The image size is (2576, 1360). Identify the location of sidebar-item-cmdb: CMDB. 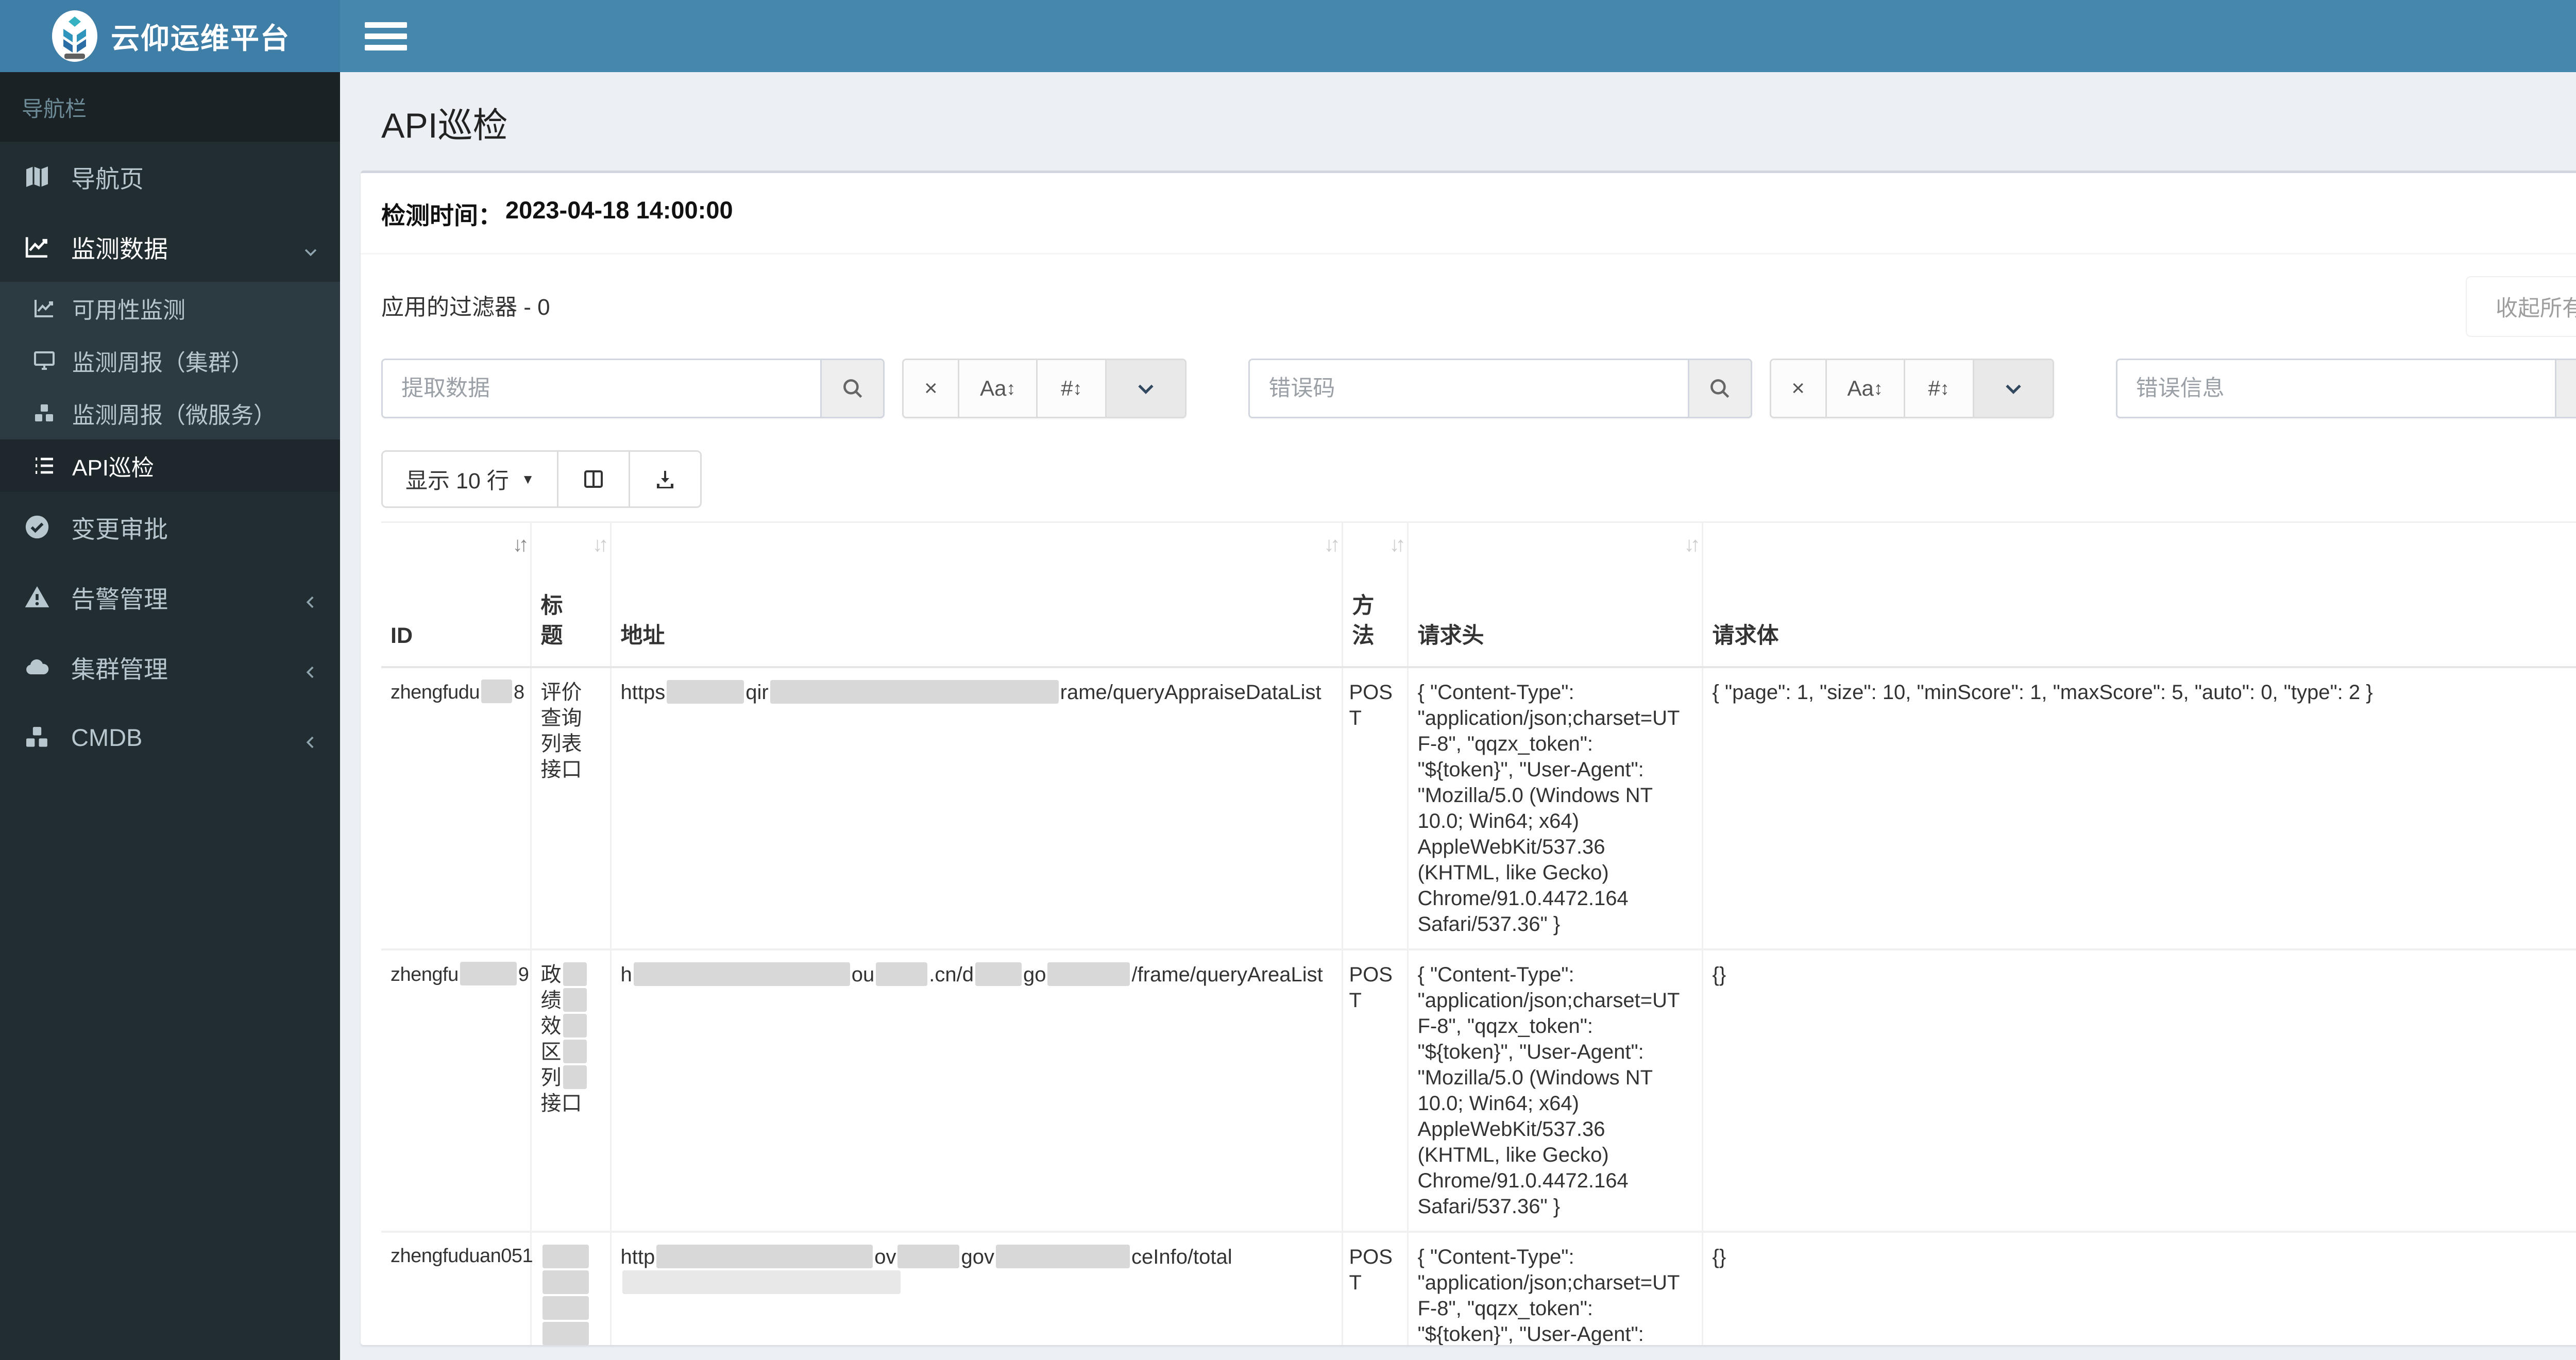
(170, 737).